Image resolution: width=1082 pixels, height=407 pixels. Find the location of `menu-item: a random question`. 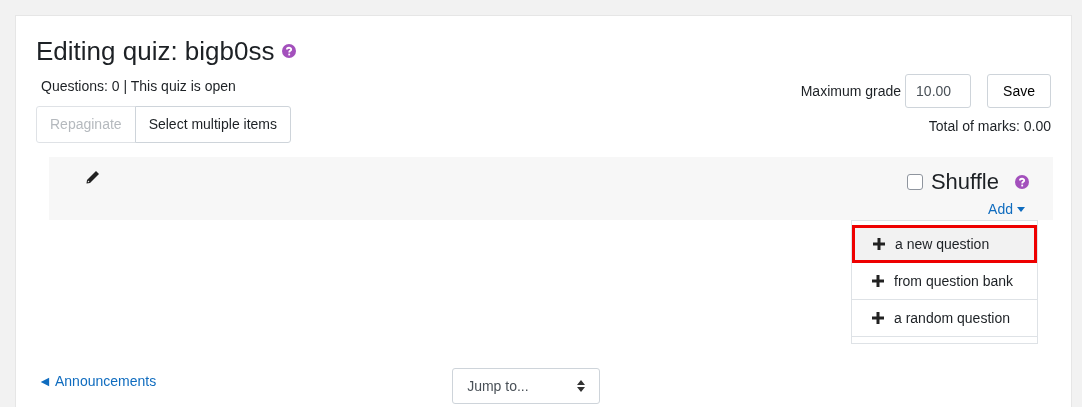

menu-item: a random question is located at coordinates (944, 318).